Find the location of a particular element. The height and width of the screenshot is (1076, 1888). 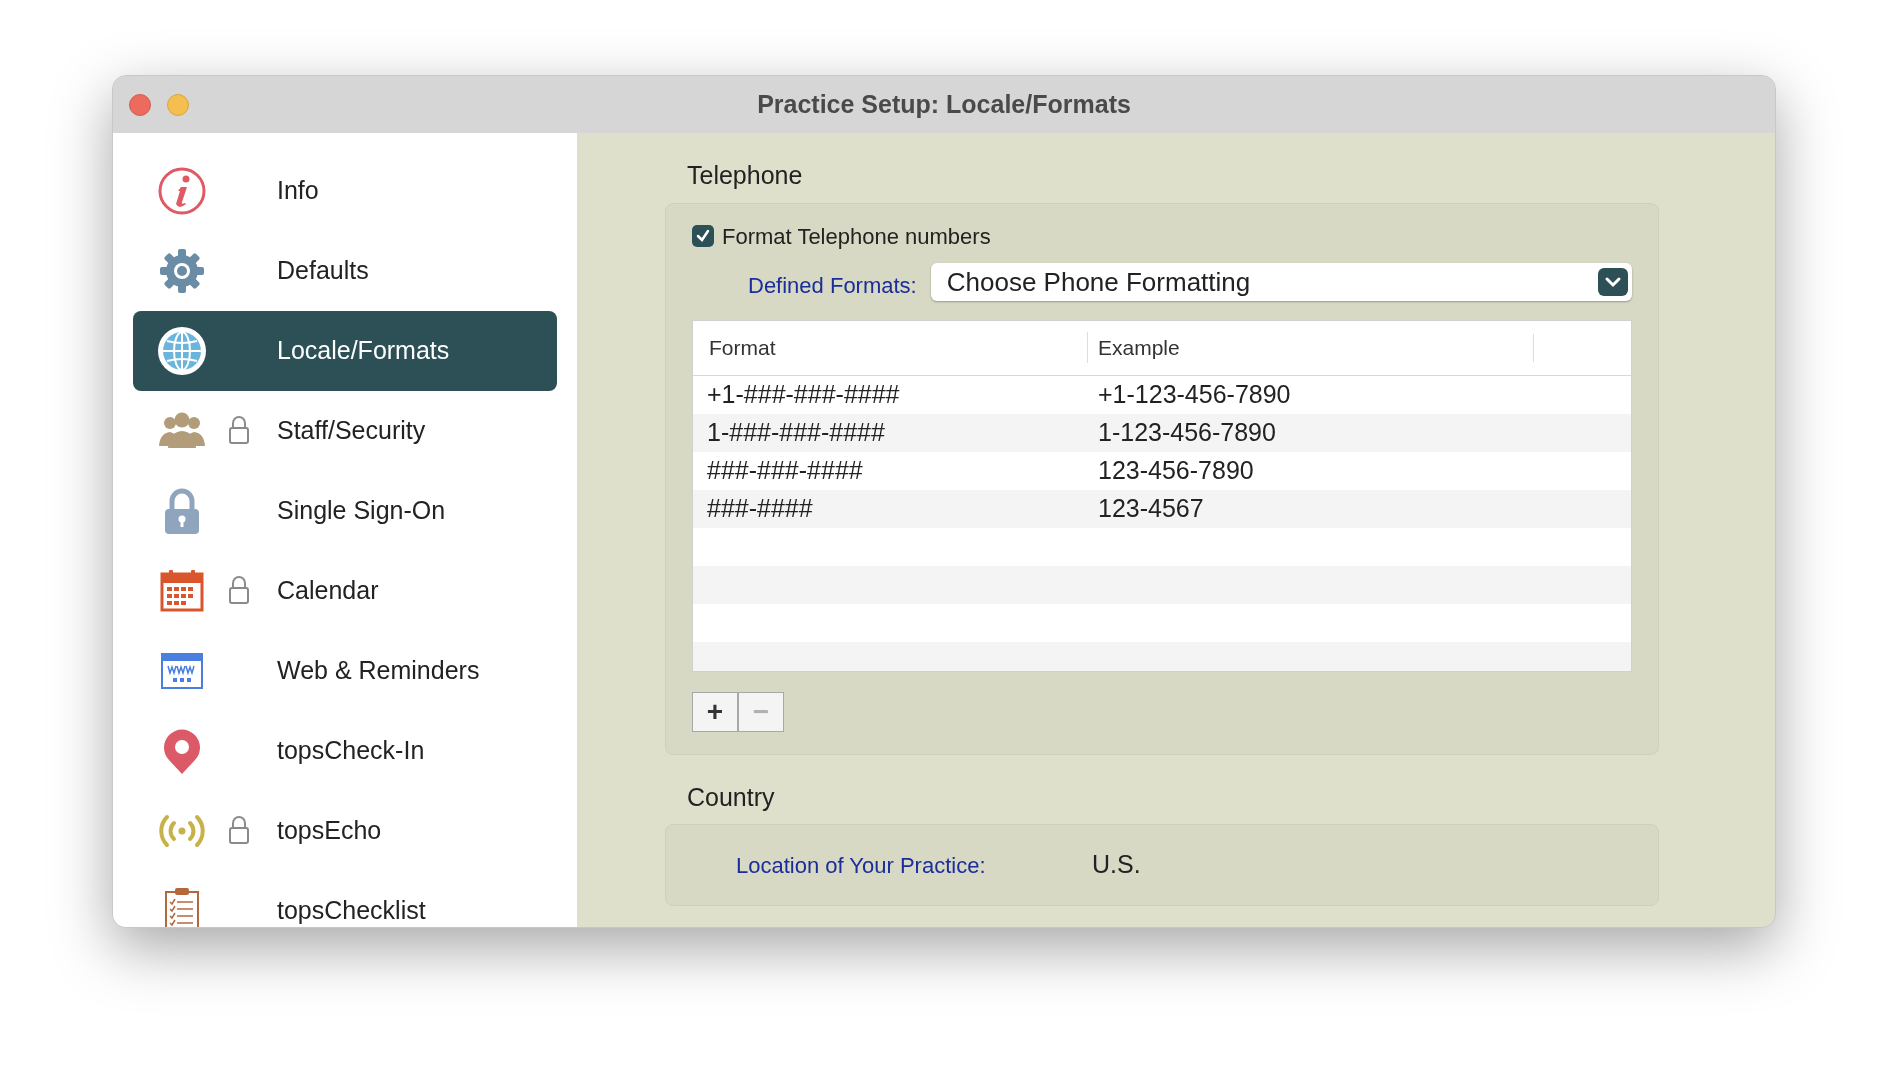

checkbox is located at coordinates (703, 236).